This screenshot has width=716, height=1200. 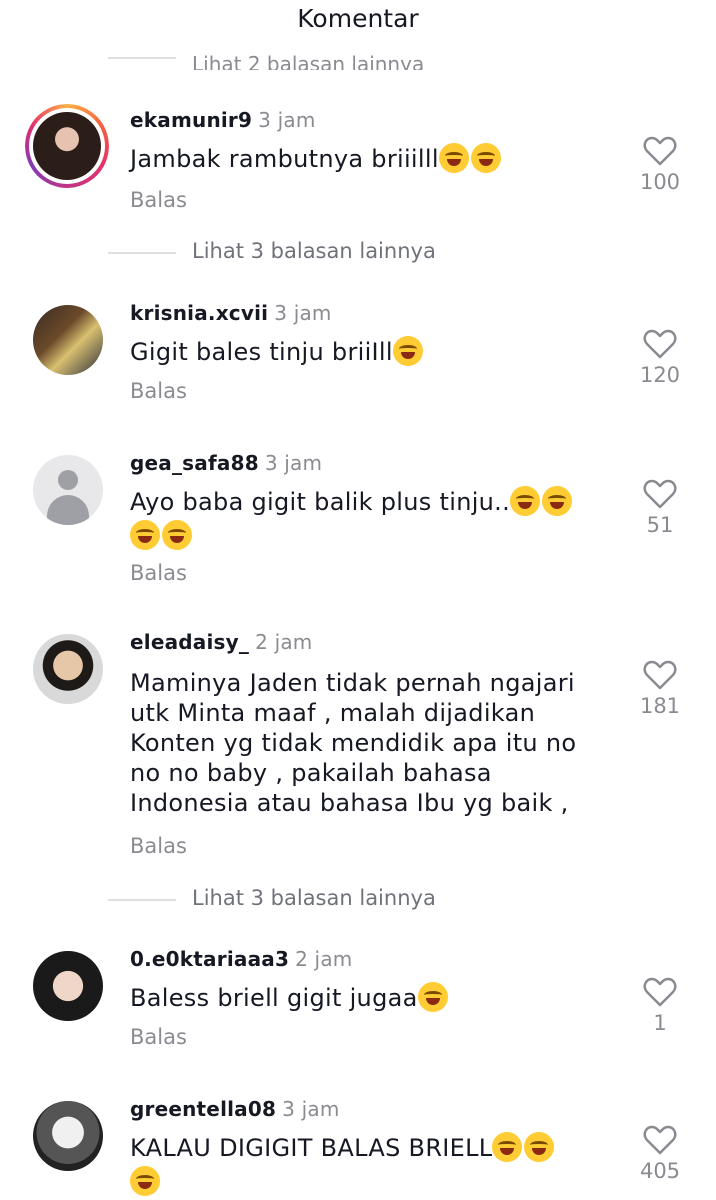 I want to click on like-button: 181, so click(x=660, y=689).